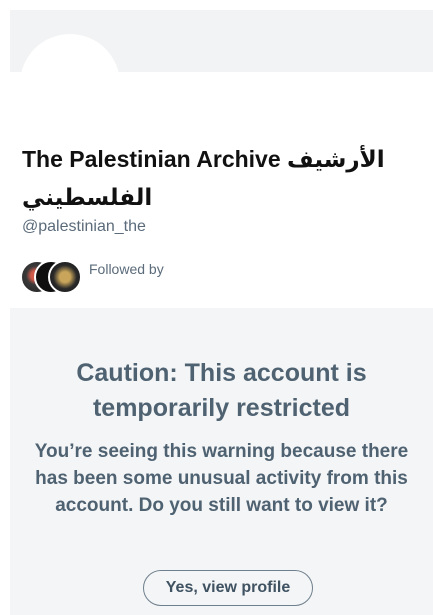  What do you see at coordinates (70, 84) in the screenshot?
I see `avatar` at bounding box center [70, 84].